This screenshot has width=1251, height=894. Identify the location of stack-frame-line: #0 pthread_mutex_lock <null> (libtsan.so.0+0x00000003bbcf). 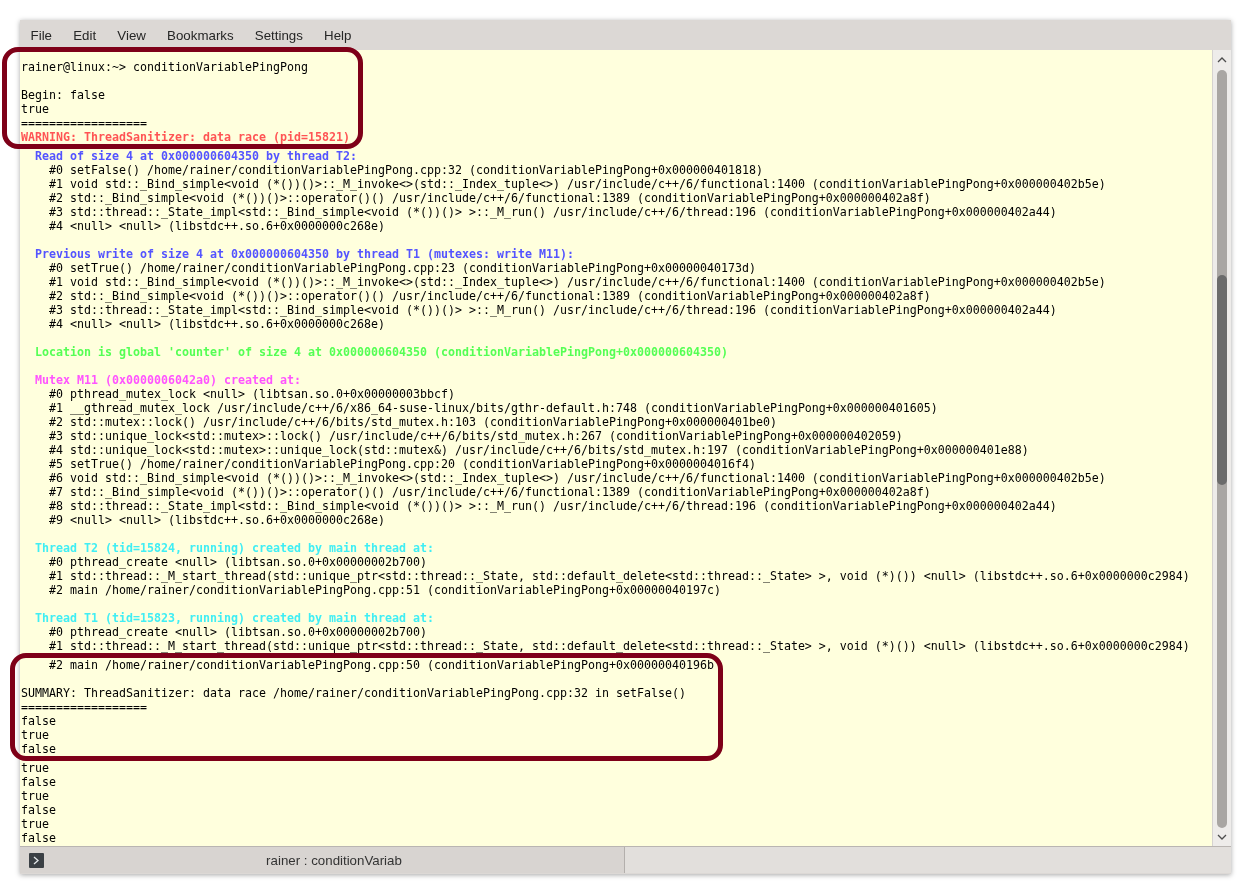
(252, 394).